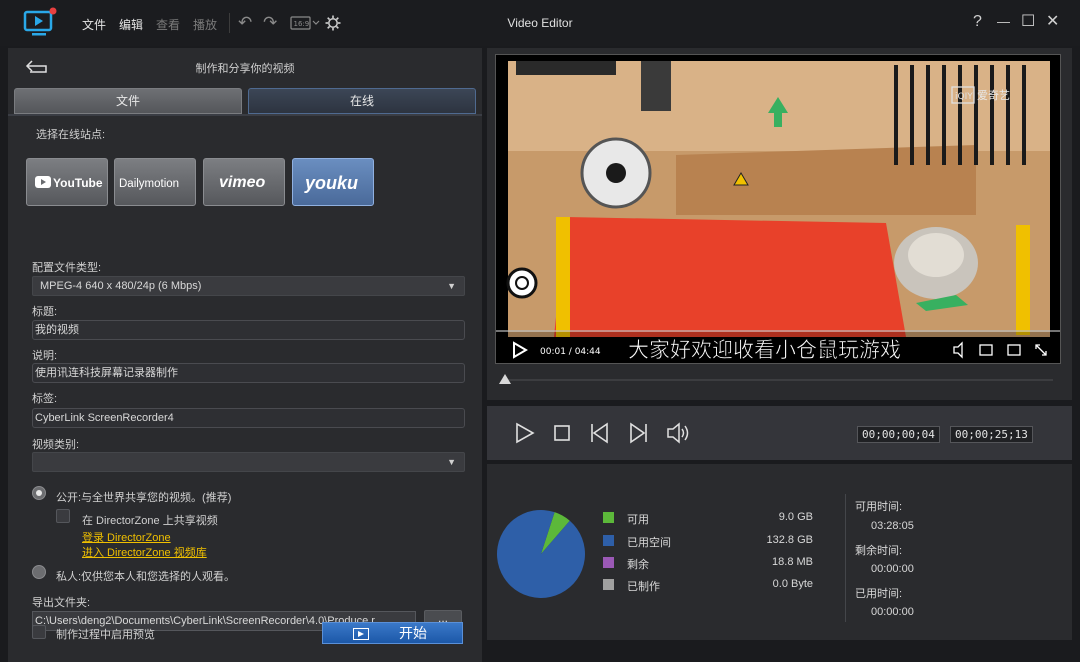 The width and height of the screenshot is (1080, 662). What do you see at coordinates (898, 434) in the screenshot?
I see `current-timecode: 00;00;00;04` at bounding box center [898, 434].